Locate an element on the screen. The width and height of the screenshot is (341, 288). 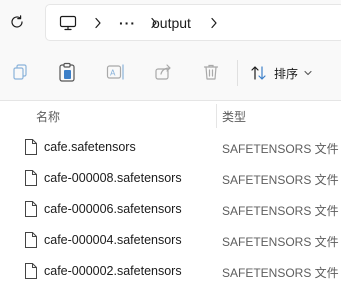
paste-icon is located at coordinates (67, 72).